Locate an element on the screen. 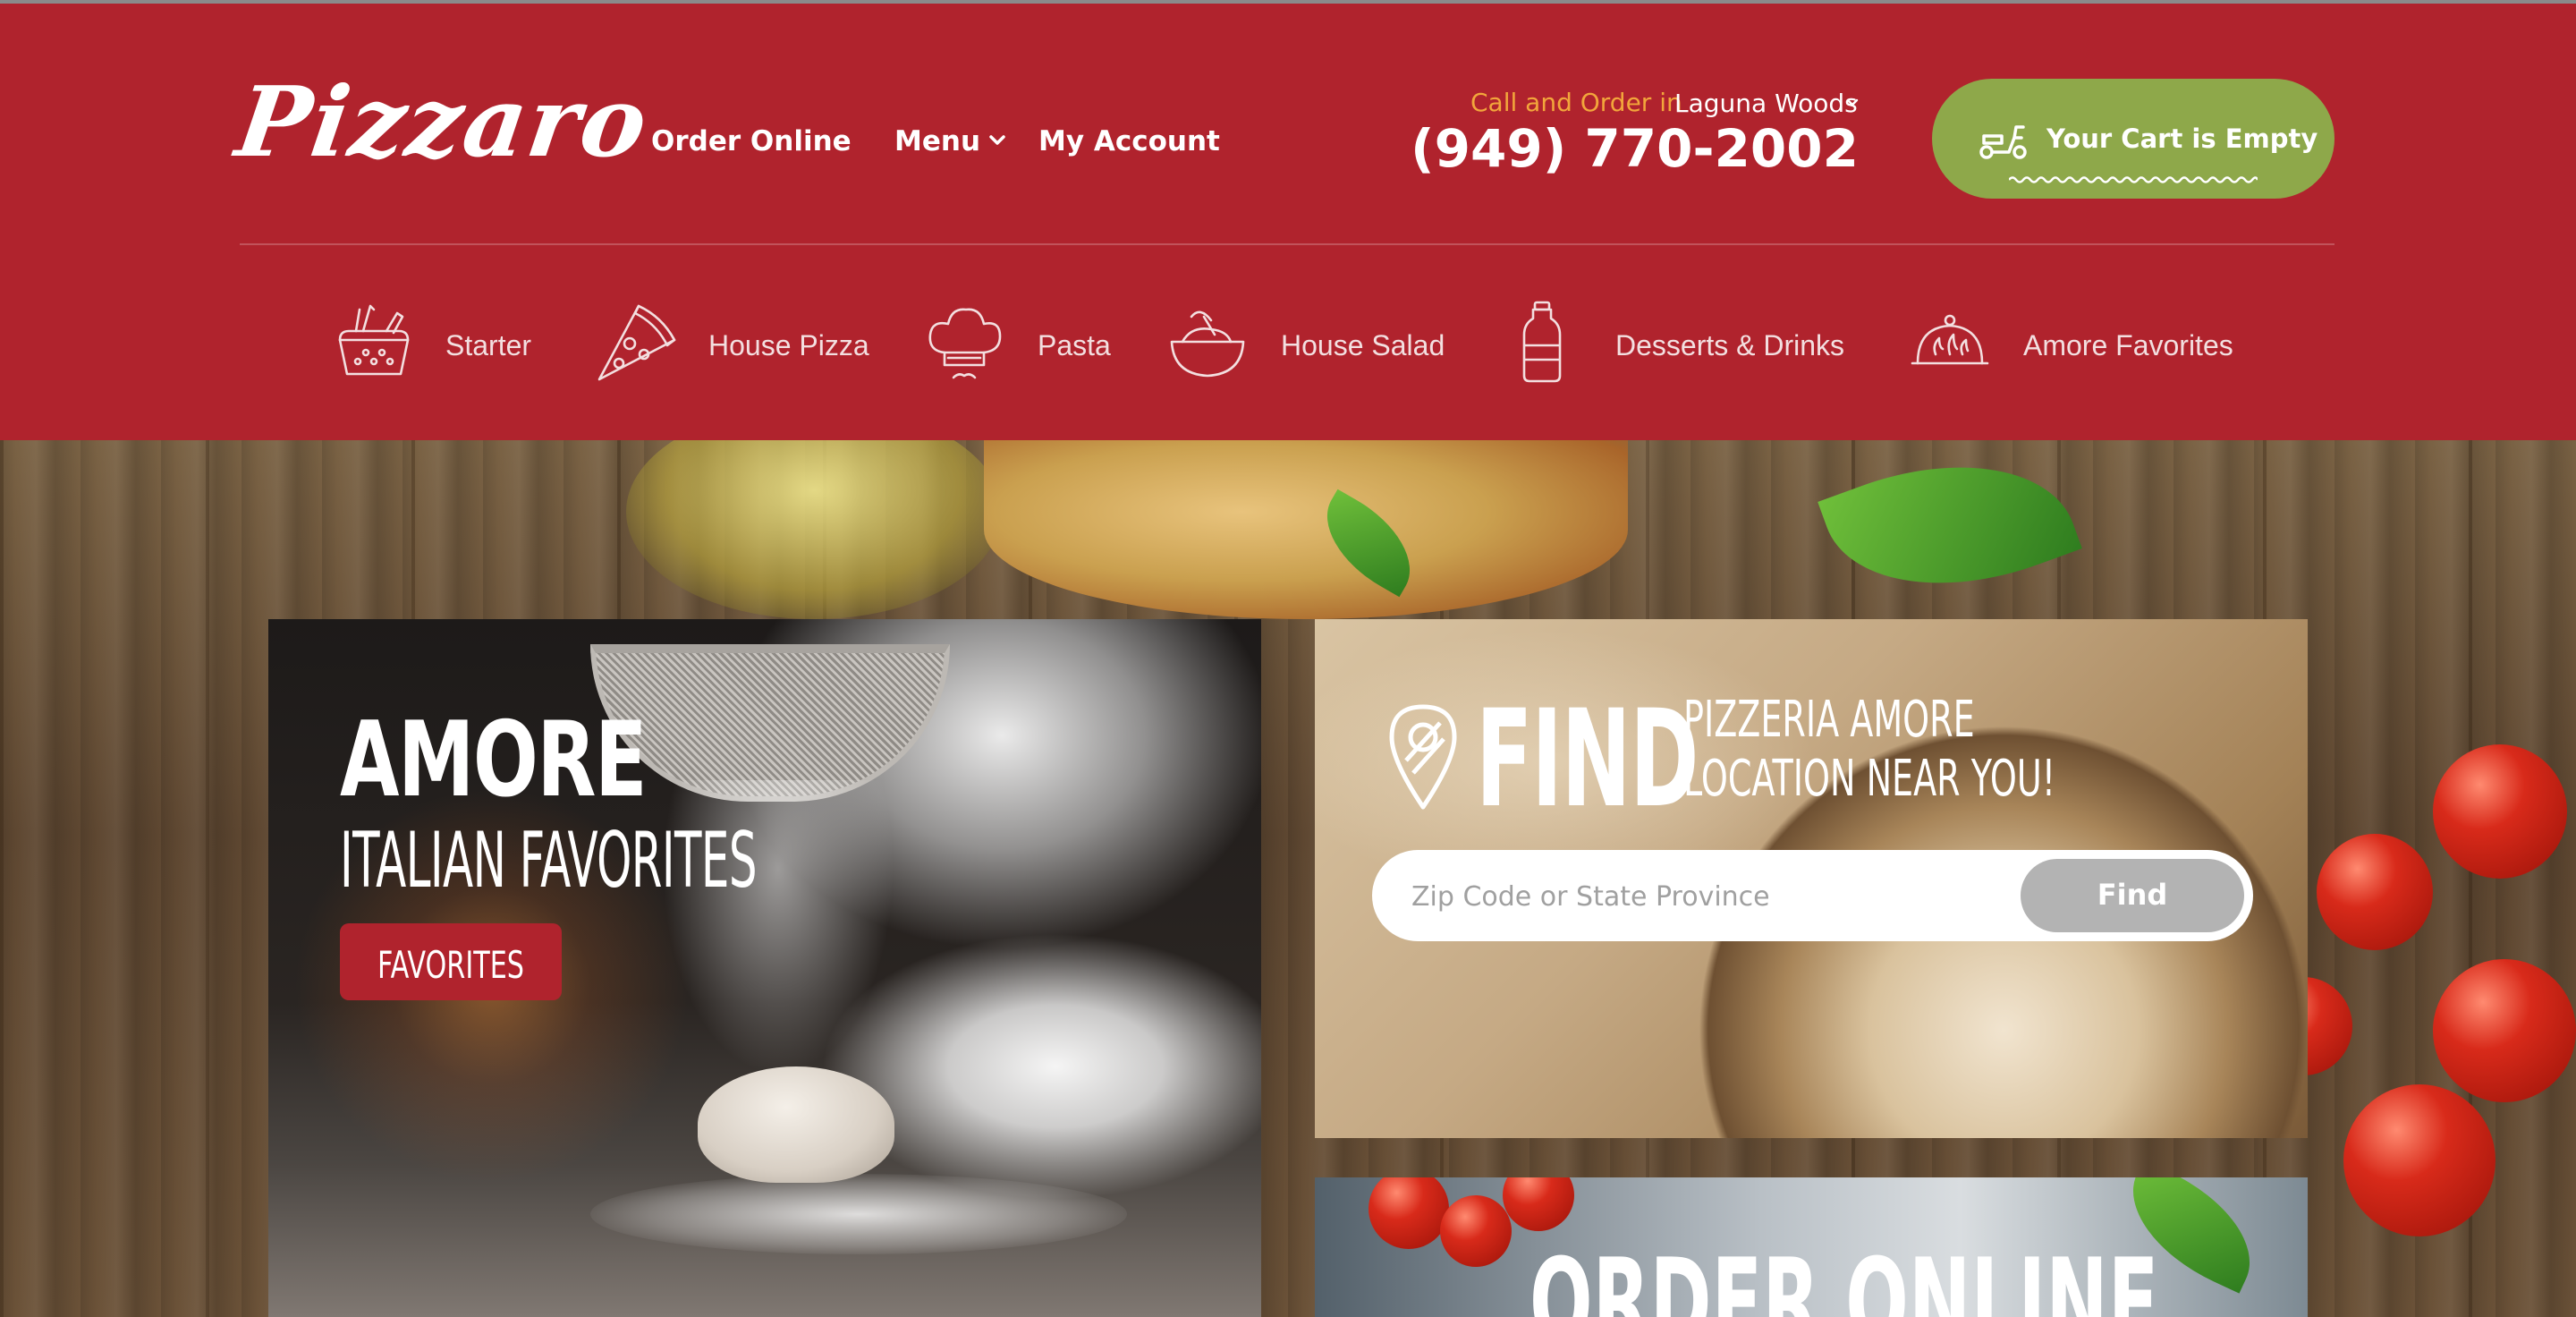 This screenshot has height=1317, width=2576. cart-status-label: Your Cart is Empty is located at coordinates (2182, 139).